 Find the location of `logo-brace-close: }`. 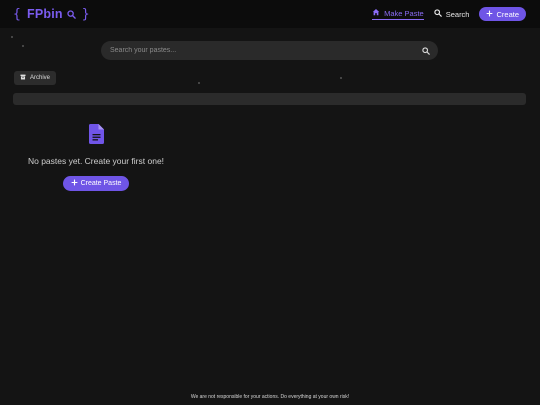

logo-brace-close: } is located at coordinates (85, 14).